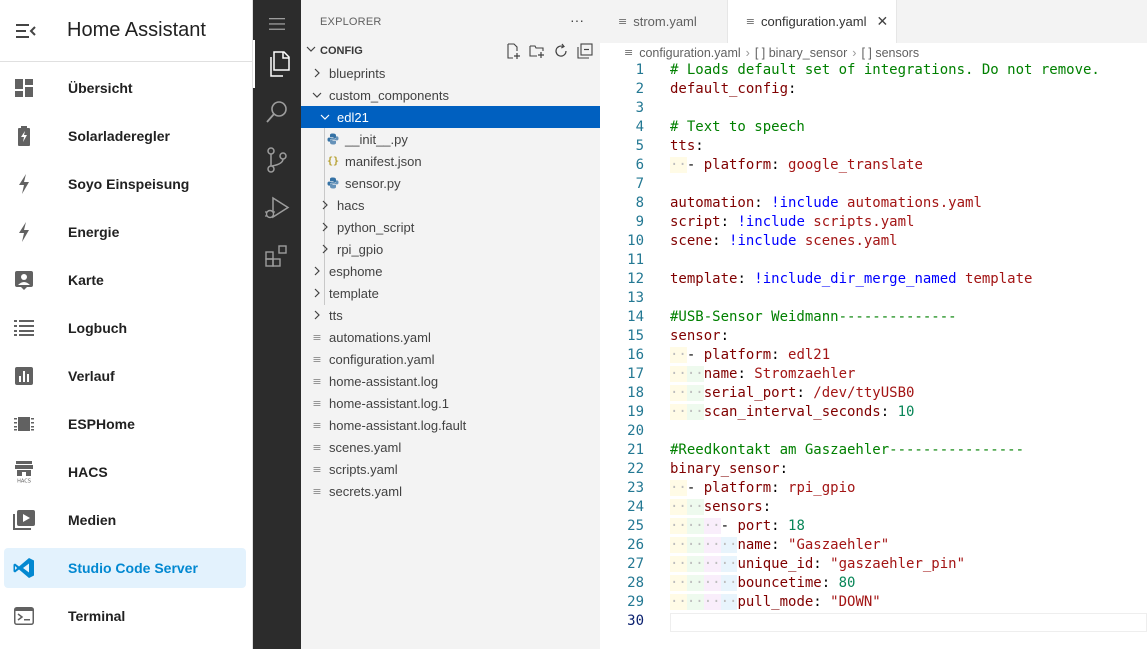 The width and height of the screenshot is (1147, 649). What do you see at coordinates (639, 222) in the screenshot?
I see `line-number: 9` at bounding box center [639, 222].